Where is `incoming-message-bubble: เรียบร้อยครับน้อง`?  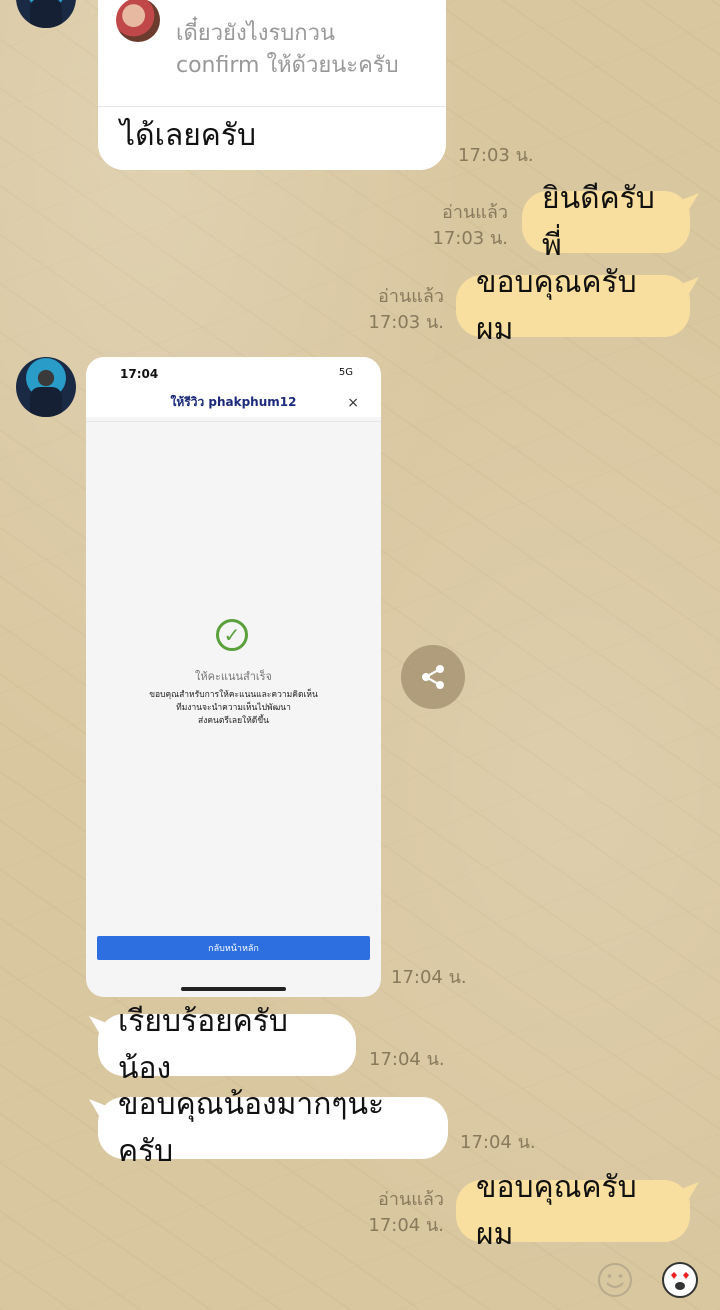
incoming-message-bubble: เรียบร้อยครับน้อง is located at coordinates (227, 1045).